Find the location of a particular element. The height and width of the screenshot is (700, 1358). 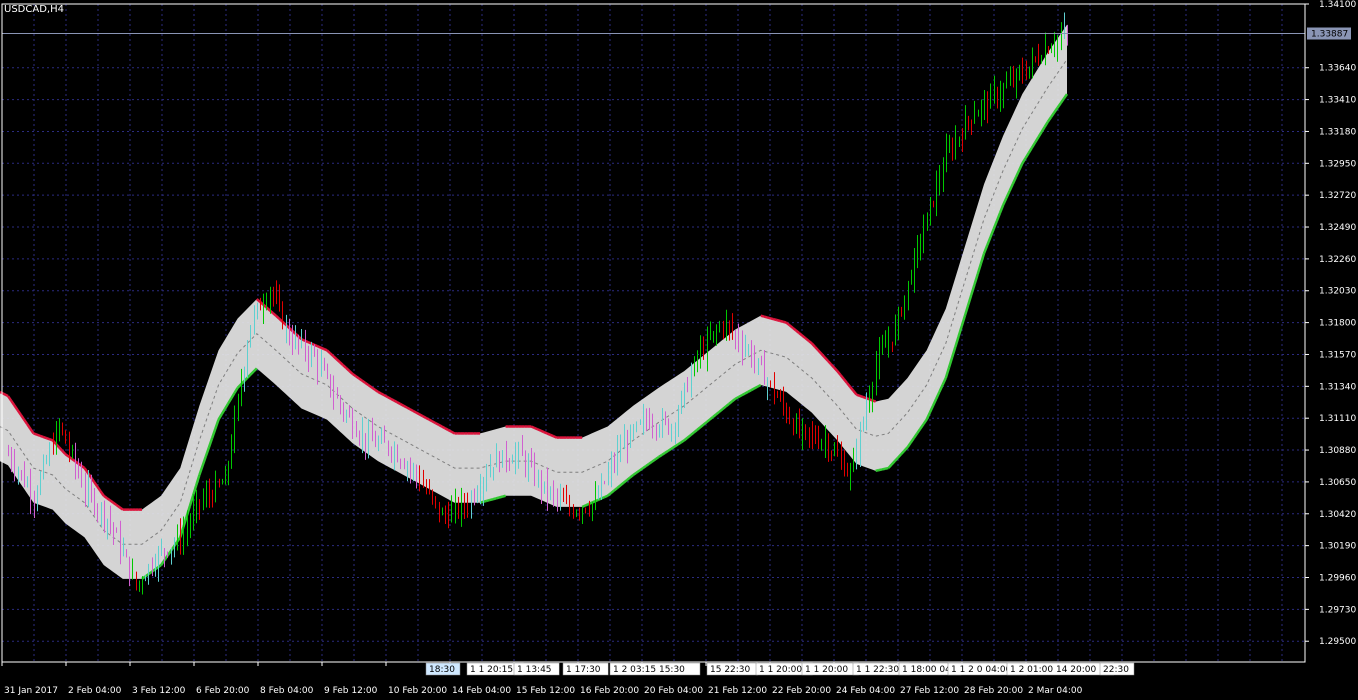

time-tick-label: 24 Feb 04:00 is located at coordinates (865, 691).